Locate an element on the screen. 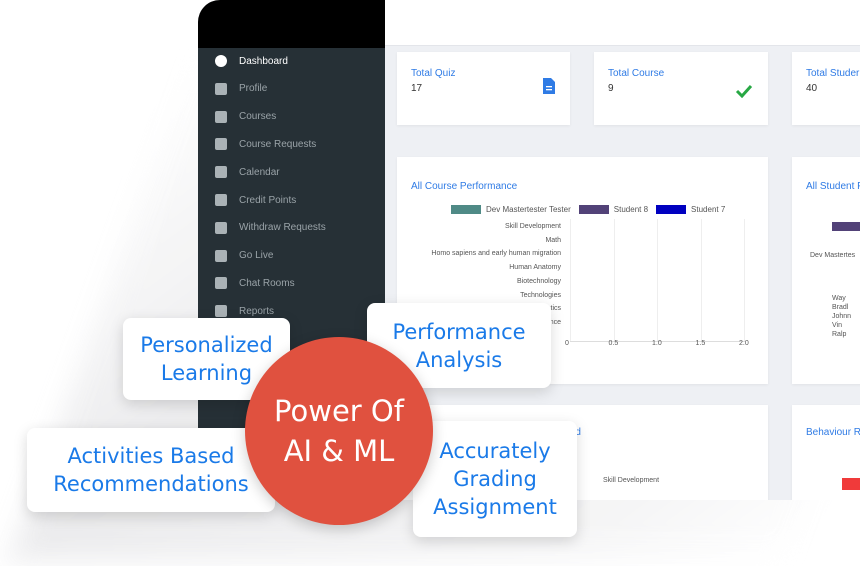 The width and height of the screenshot is (860, 566). y-tick-label: Vin is located at coordinates (837, 325).